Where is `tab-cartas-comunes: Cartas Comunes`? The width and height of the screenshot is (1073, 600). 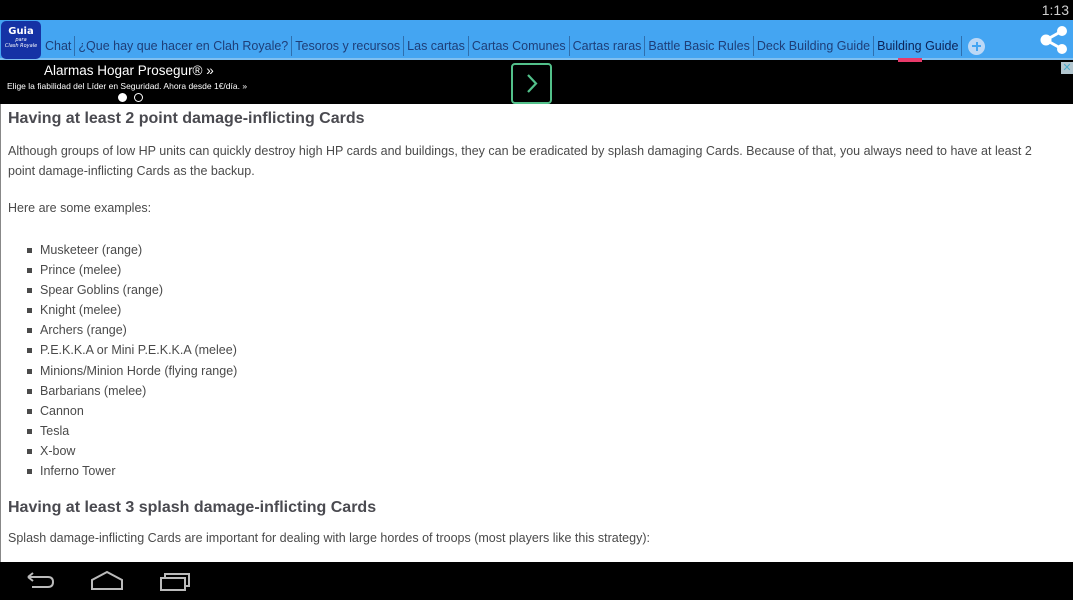
tab-cartas-comunes: Cartas Comunes is located at coordinates (519, 40).